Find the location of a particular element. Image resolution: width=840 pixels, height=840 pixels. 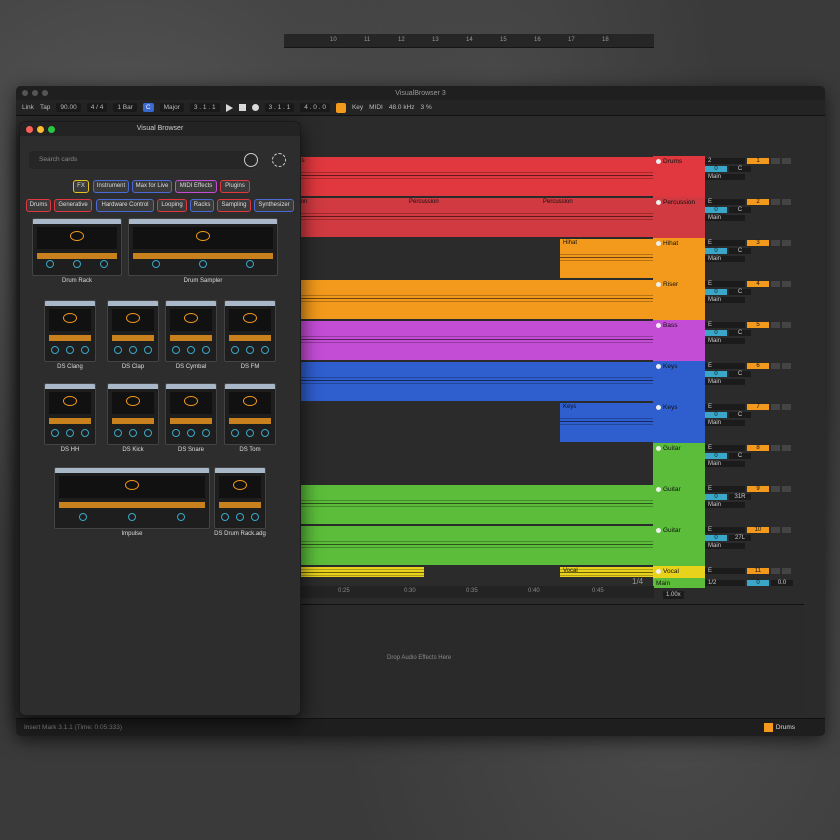

link-button: Link is located at coordinates (28, 107).